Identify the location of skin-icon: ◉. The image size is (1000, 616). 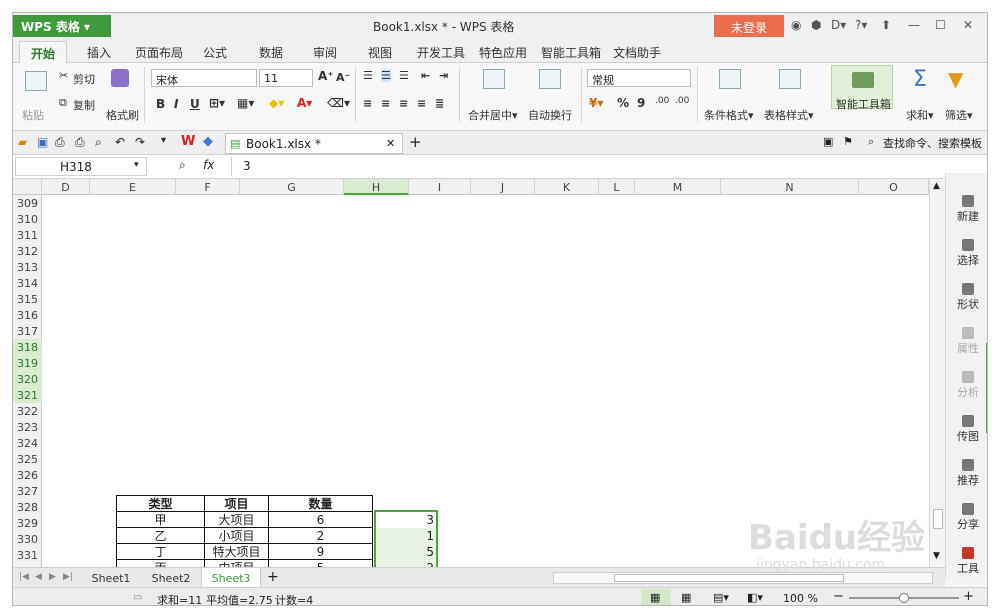
(796, 25).